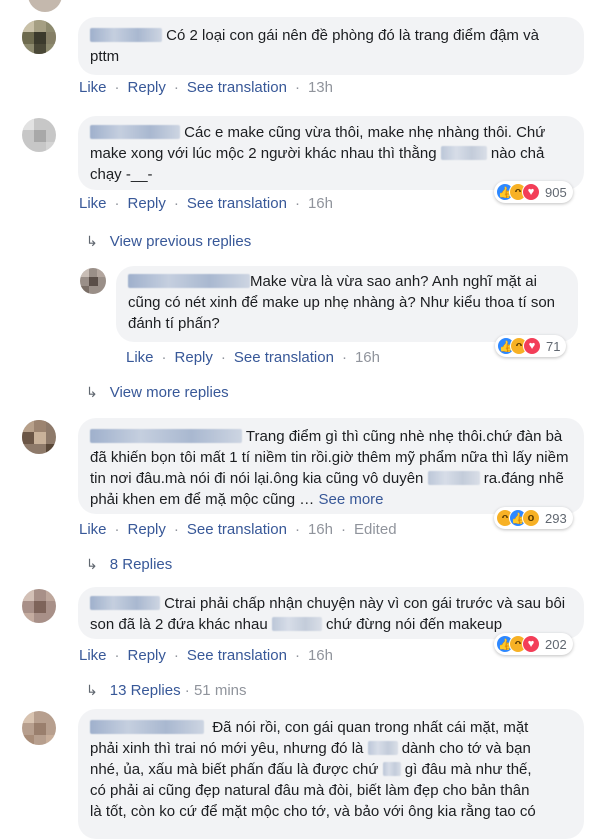 The image size is (605, 839). What do you see at coordinates (157, 392) in the screenshot?
I see `view-more-replies-link: ↳ View more replies` at bounding box center [157, 392].